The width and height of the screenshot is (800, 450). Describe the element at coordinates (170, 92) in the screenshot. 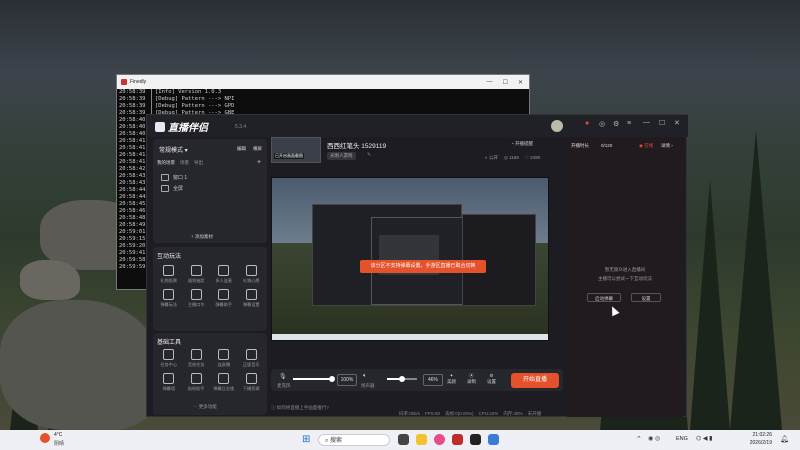

I see `console-line: 20:58:39 [Info] Version 1.0.3` at that location.